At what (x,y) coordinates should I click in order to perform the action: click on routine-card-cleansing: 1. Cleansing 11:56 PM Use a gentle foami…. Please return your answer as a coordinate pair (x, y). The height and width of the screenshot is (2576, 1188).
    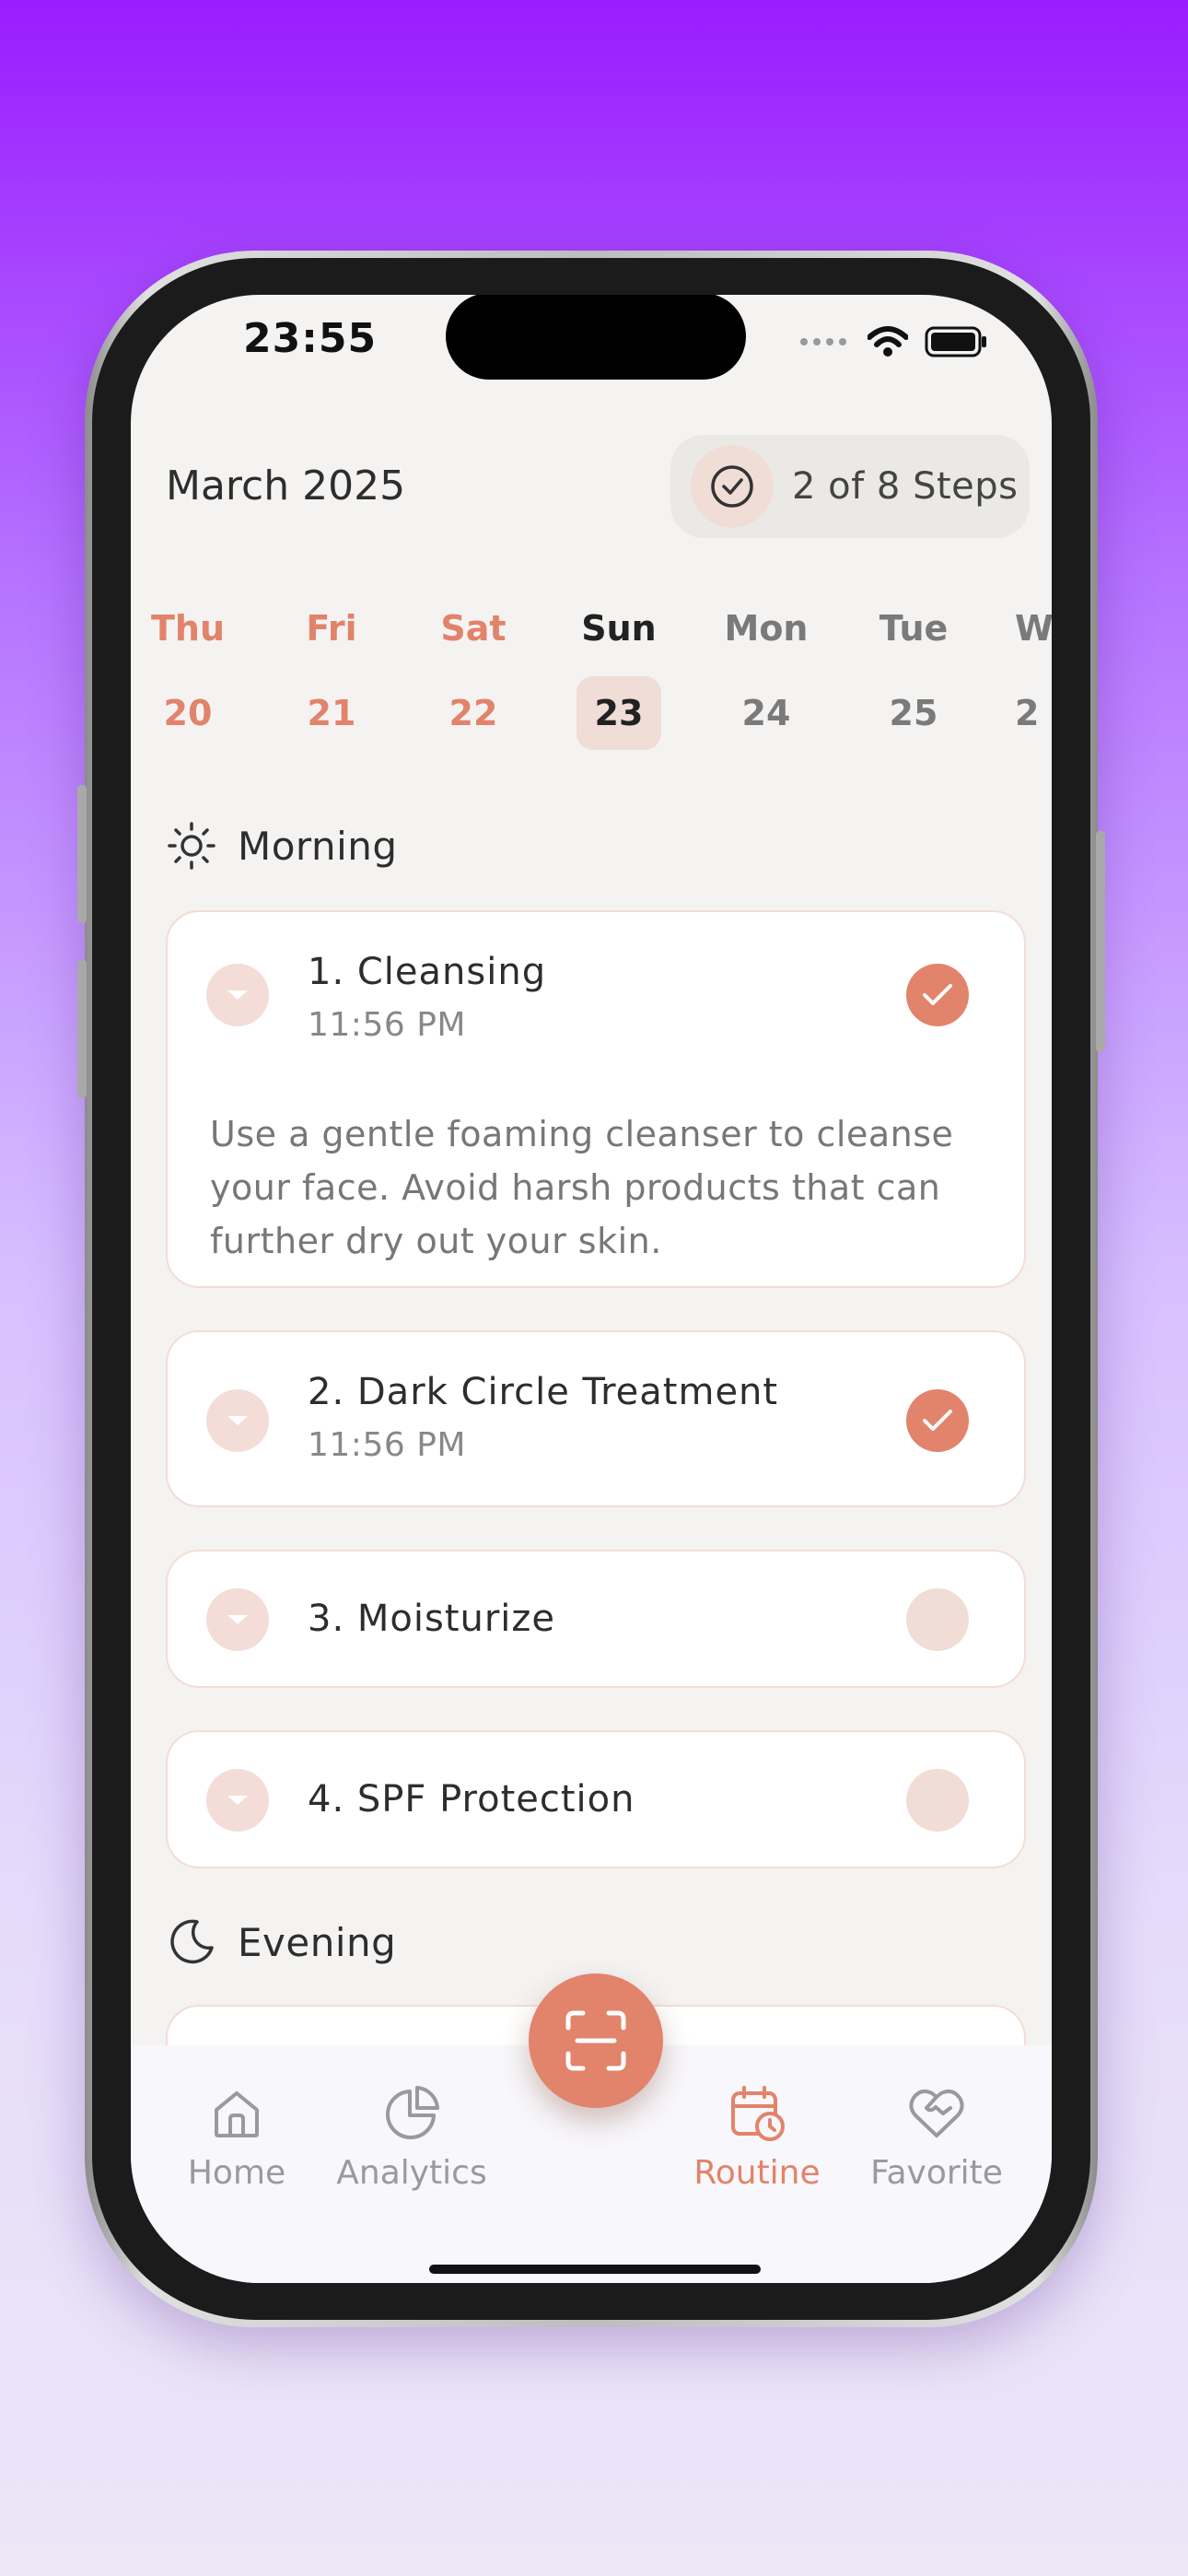
    Looking at the image, I should click on (596, 1099).